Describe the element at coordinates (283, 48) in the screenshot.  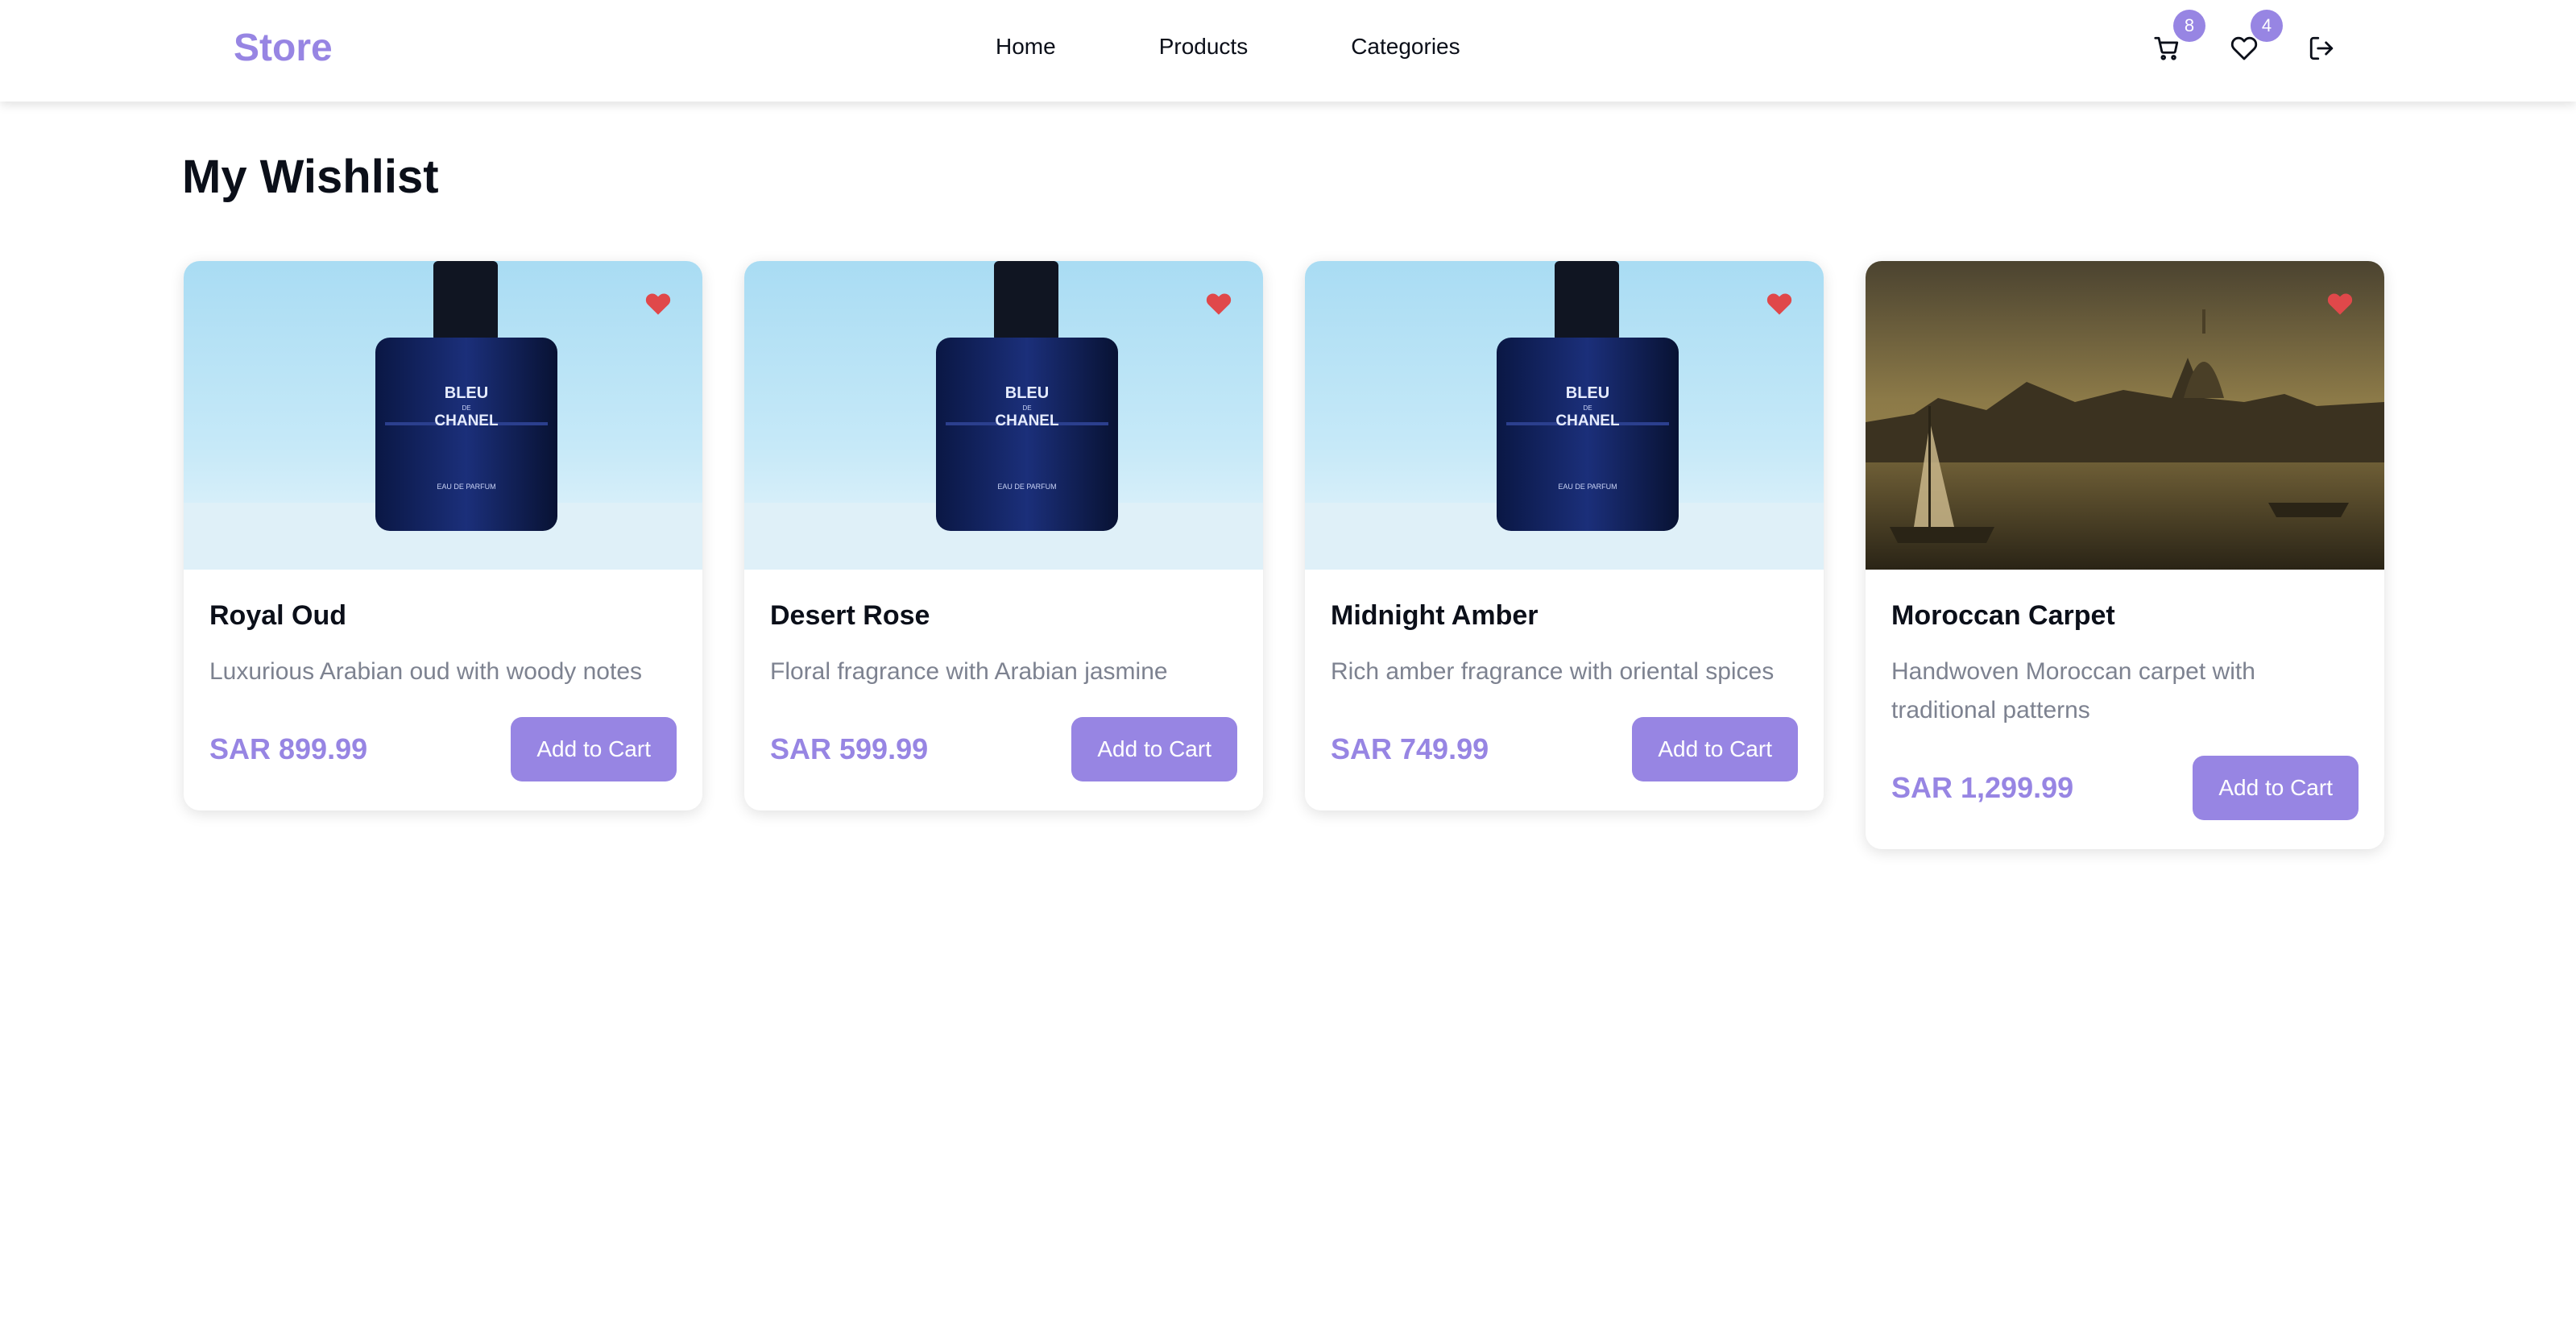
I see `brand-logo: Store` at that location.